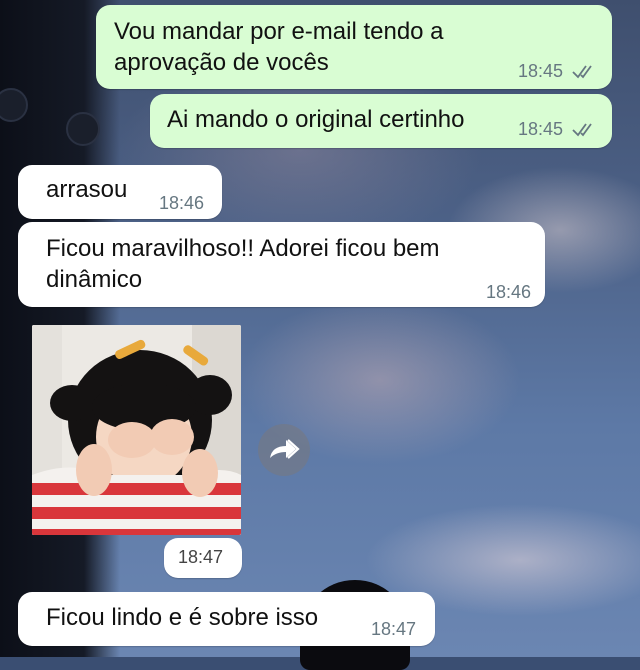 The image size is (640, 670). Describe the element at coordinates (87, 189) in the screenshot. I see `message-text: arrasou` at that location.